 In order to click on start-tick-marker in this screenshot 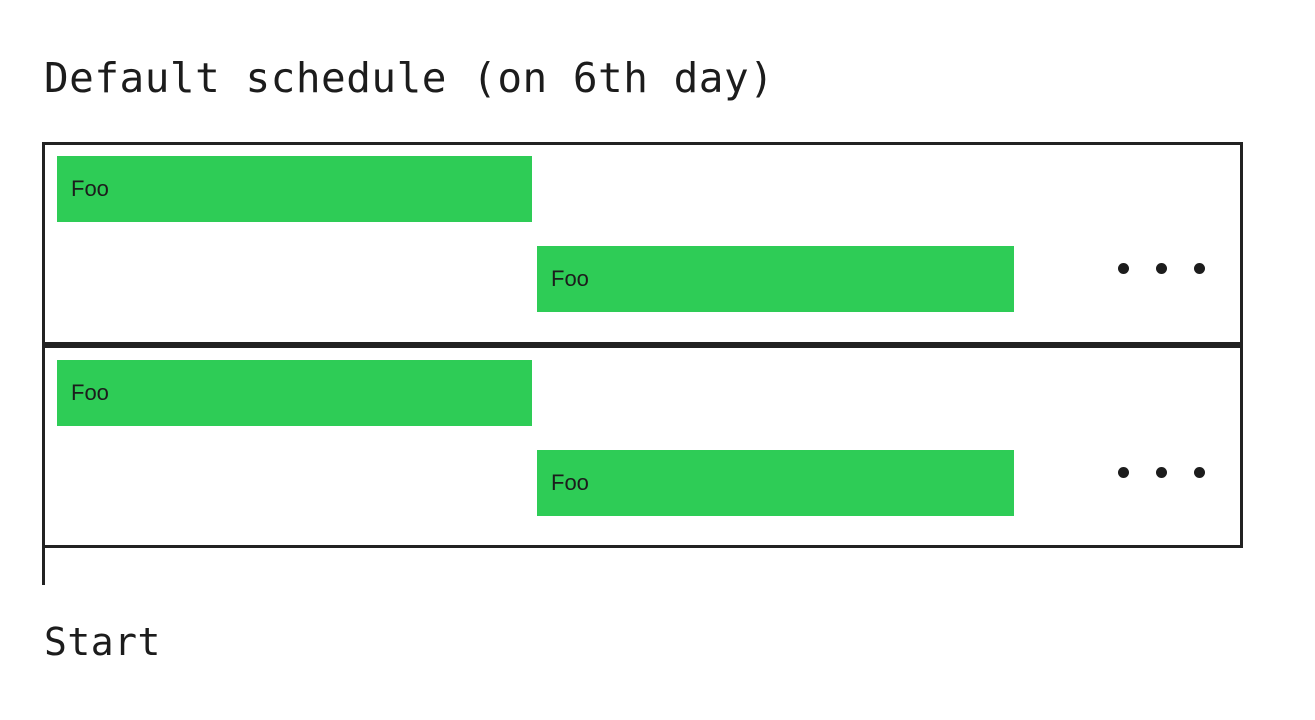, I will do `click(43, 562)`.